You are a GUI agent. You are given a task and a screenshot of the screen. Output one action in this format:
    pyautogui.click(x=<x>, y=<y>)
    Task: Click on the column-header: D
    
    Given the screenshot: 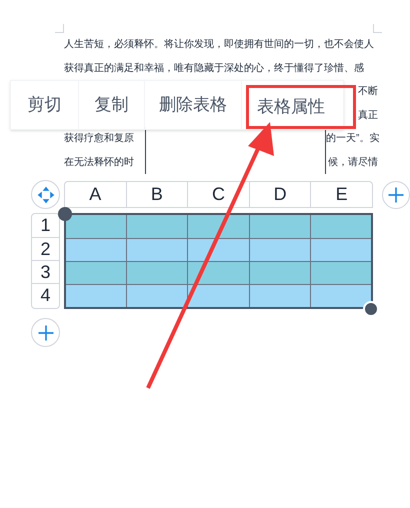 What is the action you would take?
    pyautogui.click(x=279, y=194)
    